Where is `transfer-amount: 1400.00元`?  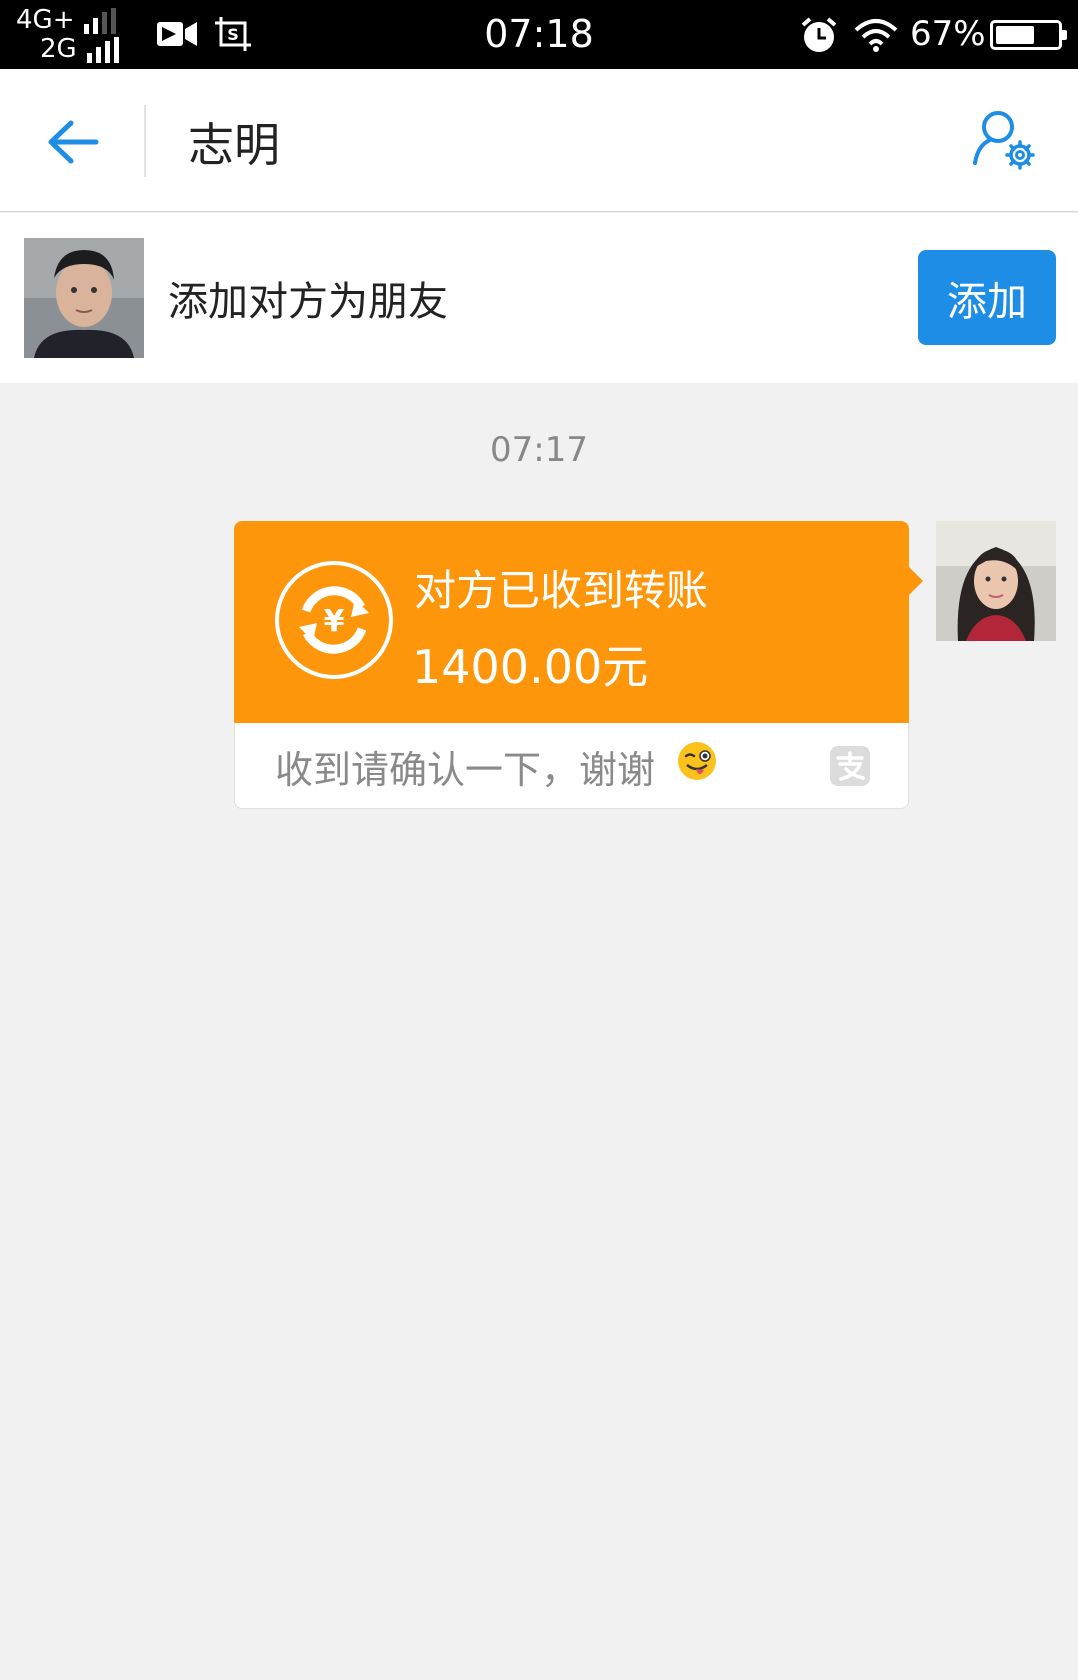
transfer-amount: 1400.00元 is located at coordinates (530, 667).